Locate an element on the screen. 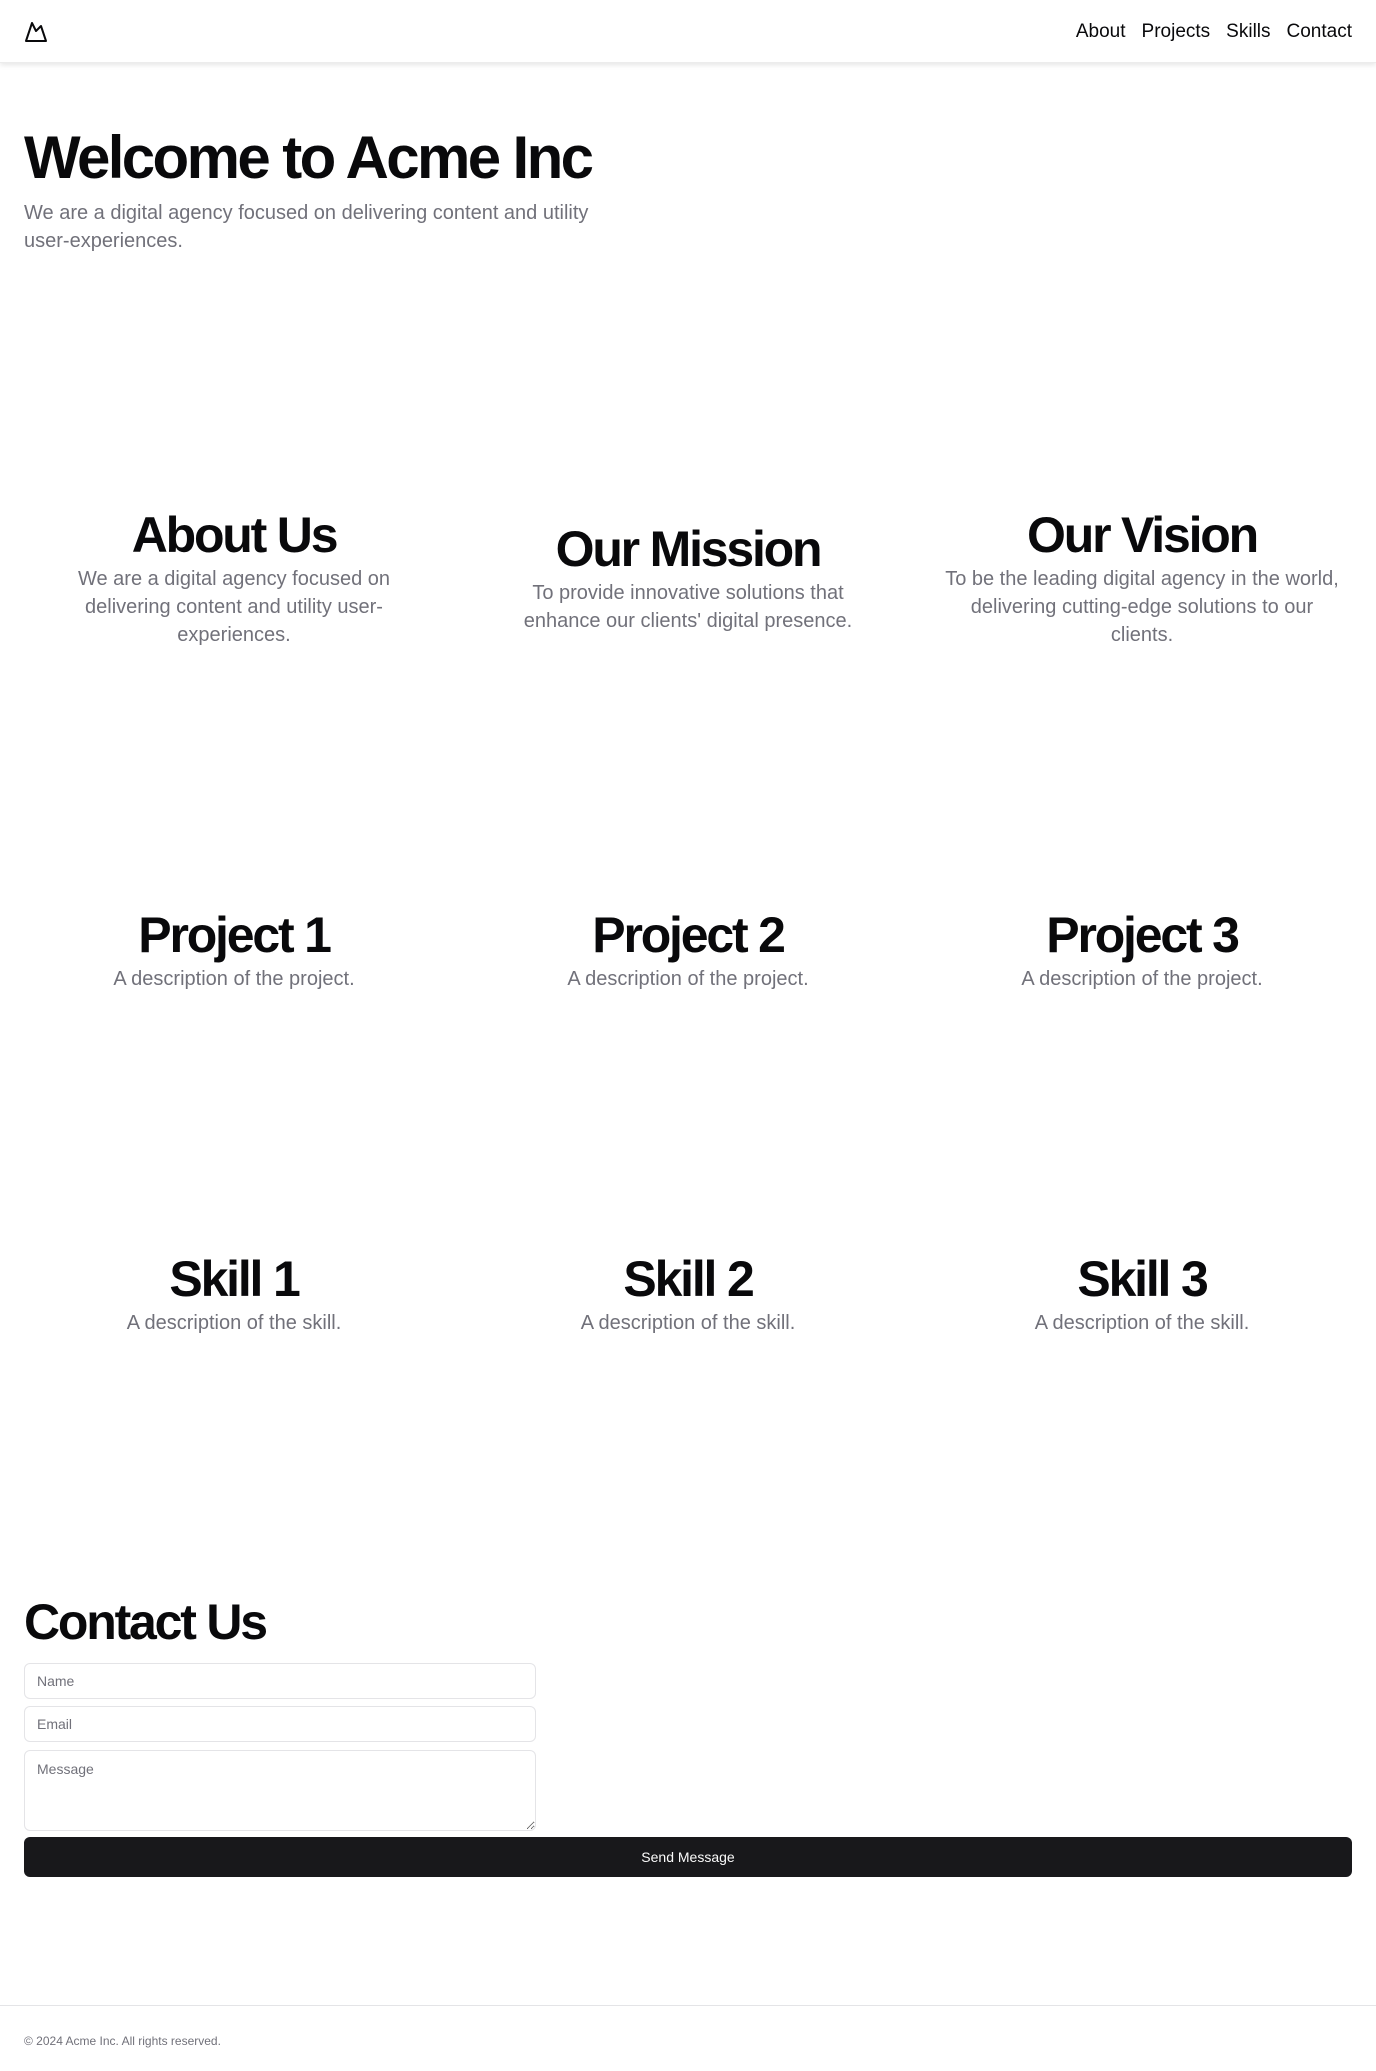 The height and width of the screenshot is (2071, 1376). project-card: Project 1 A description of the project. is located at coordinates (234, 949).